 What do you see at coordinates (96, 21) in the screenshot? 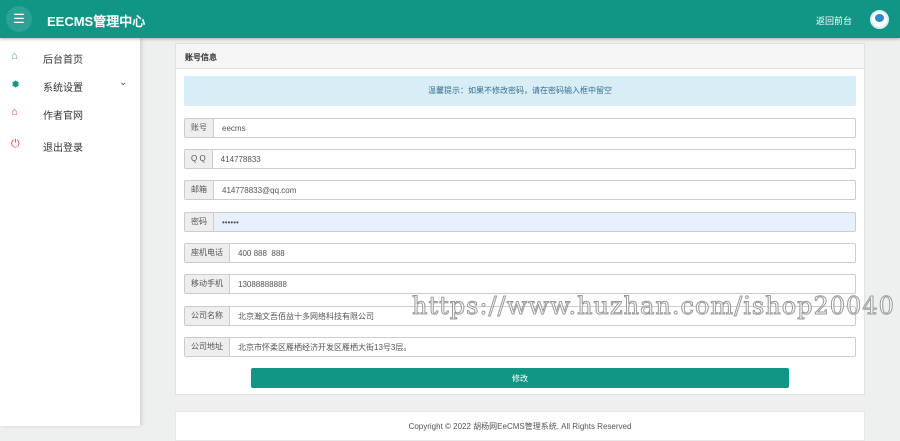
I see `app-title: EECMS管理中心` at bounding box center [96, 21].